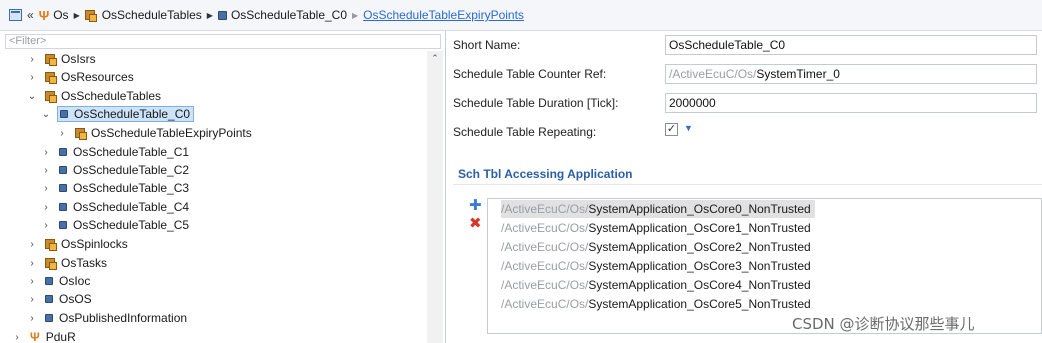 The image size is (1042, 343). I want to click on watermark-text: CSDN @诊断协议那些事儿, so click(883, 324).